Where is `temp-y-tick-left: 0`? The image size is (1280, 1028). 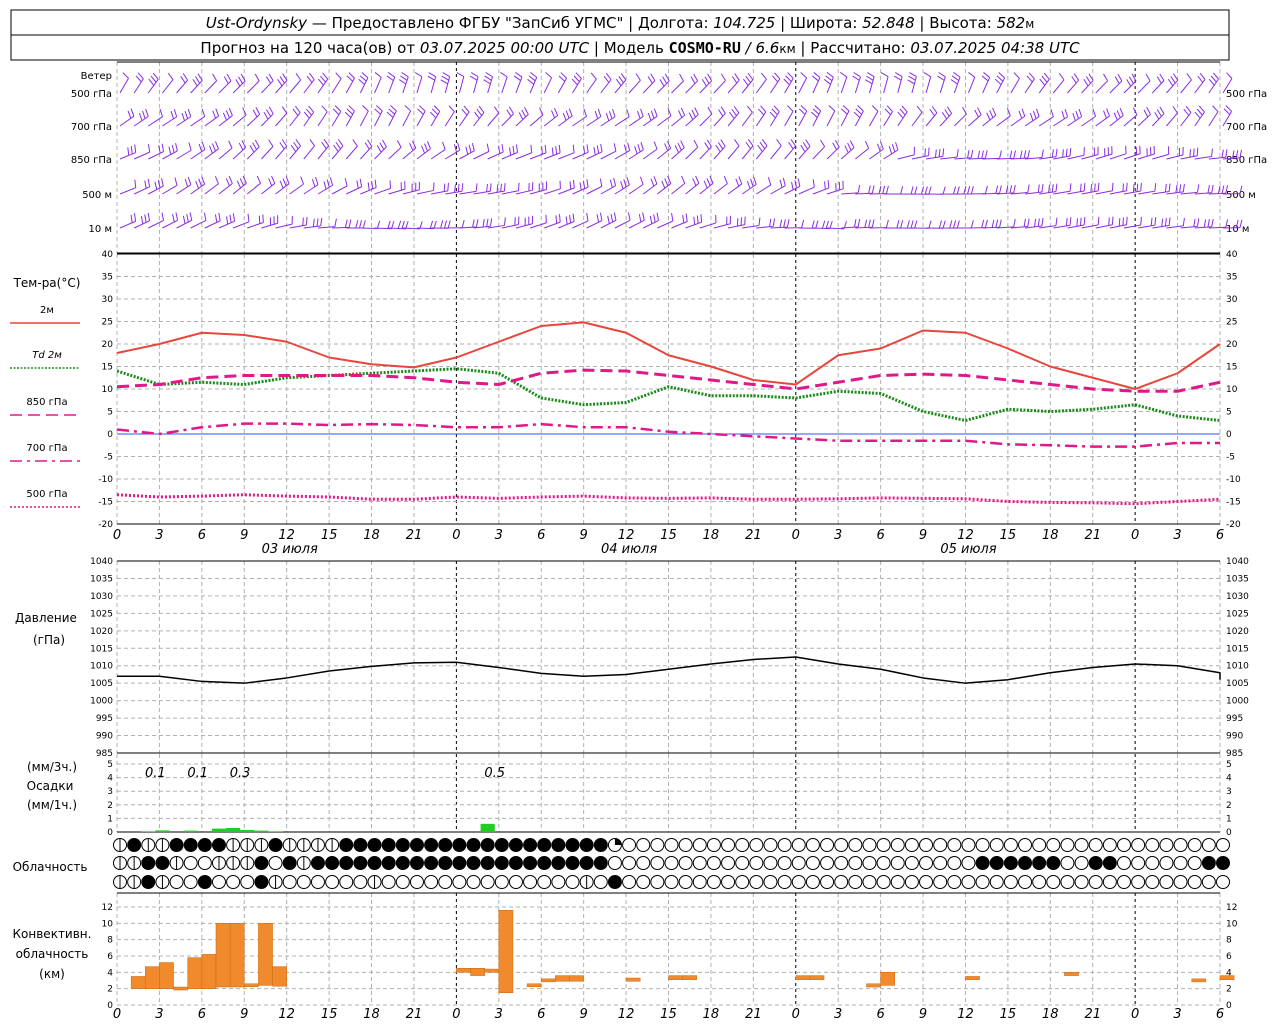
temp-y-tick-left: 0 is located at coordinates (110, 435).